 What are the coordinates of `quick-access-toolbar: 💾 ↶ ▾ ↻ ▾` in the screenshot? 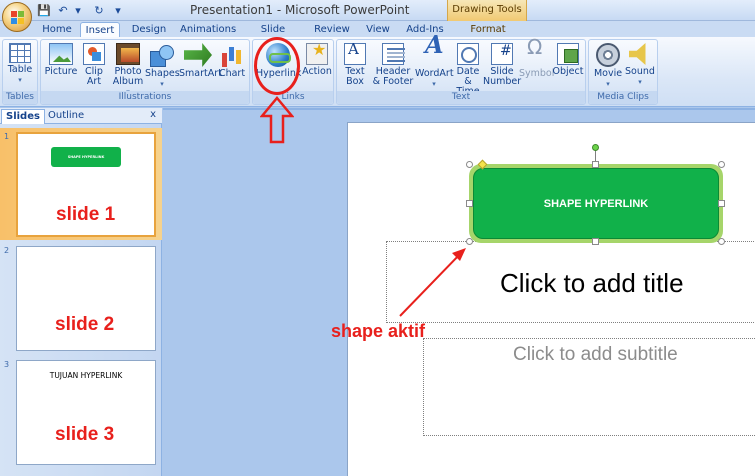 It's located at (79, 10).